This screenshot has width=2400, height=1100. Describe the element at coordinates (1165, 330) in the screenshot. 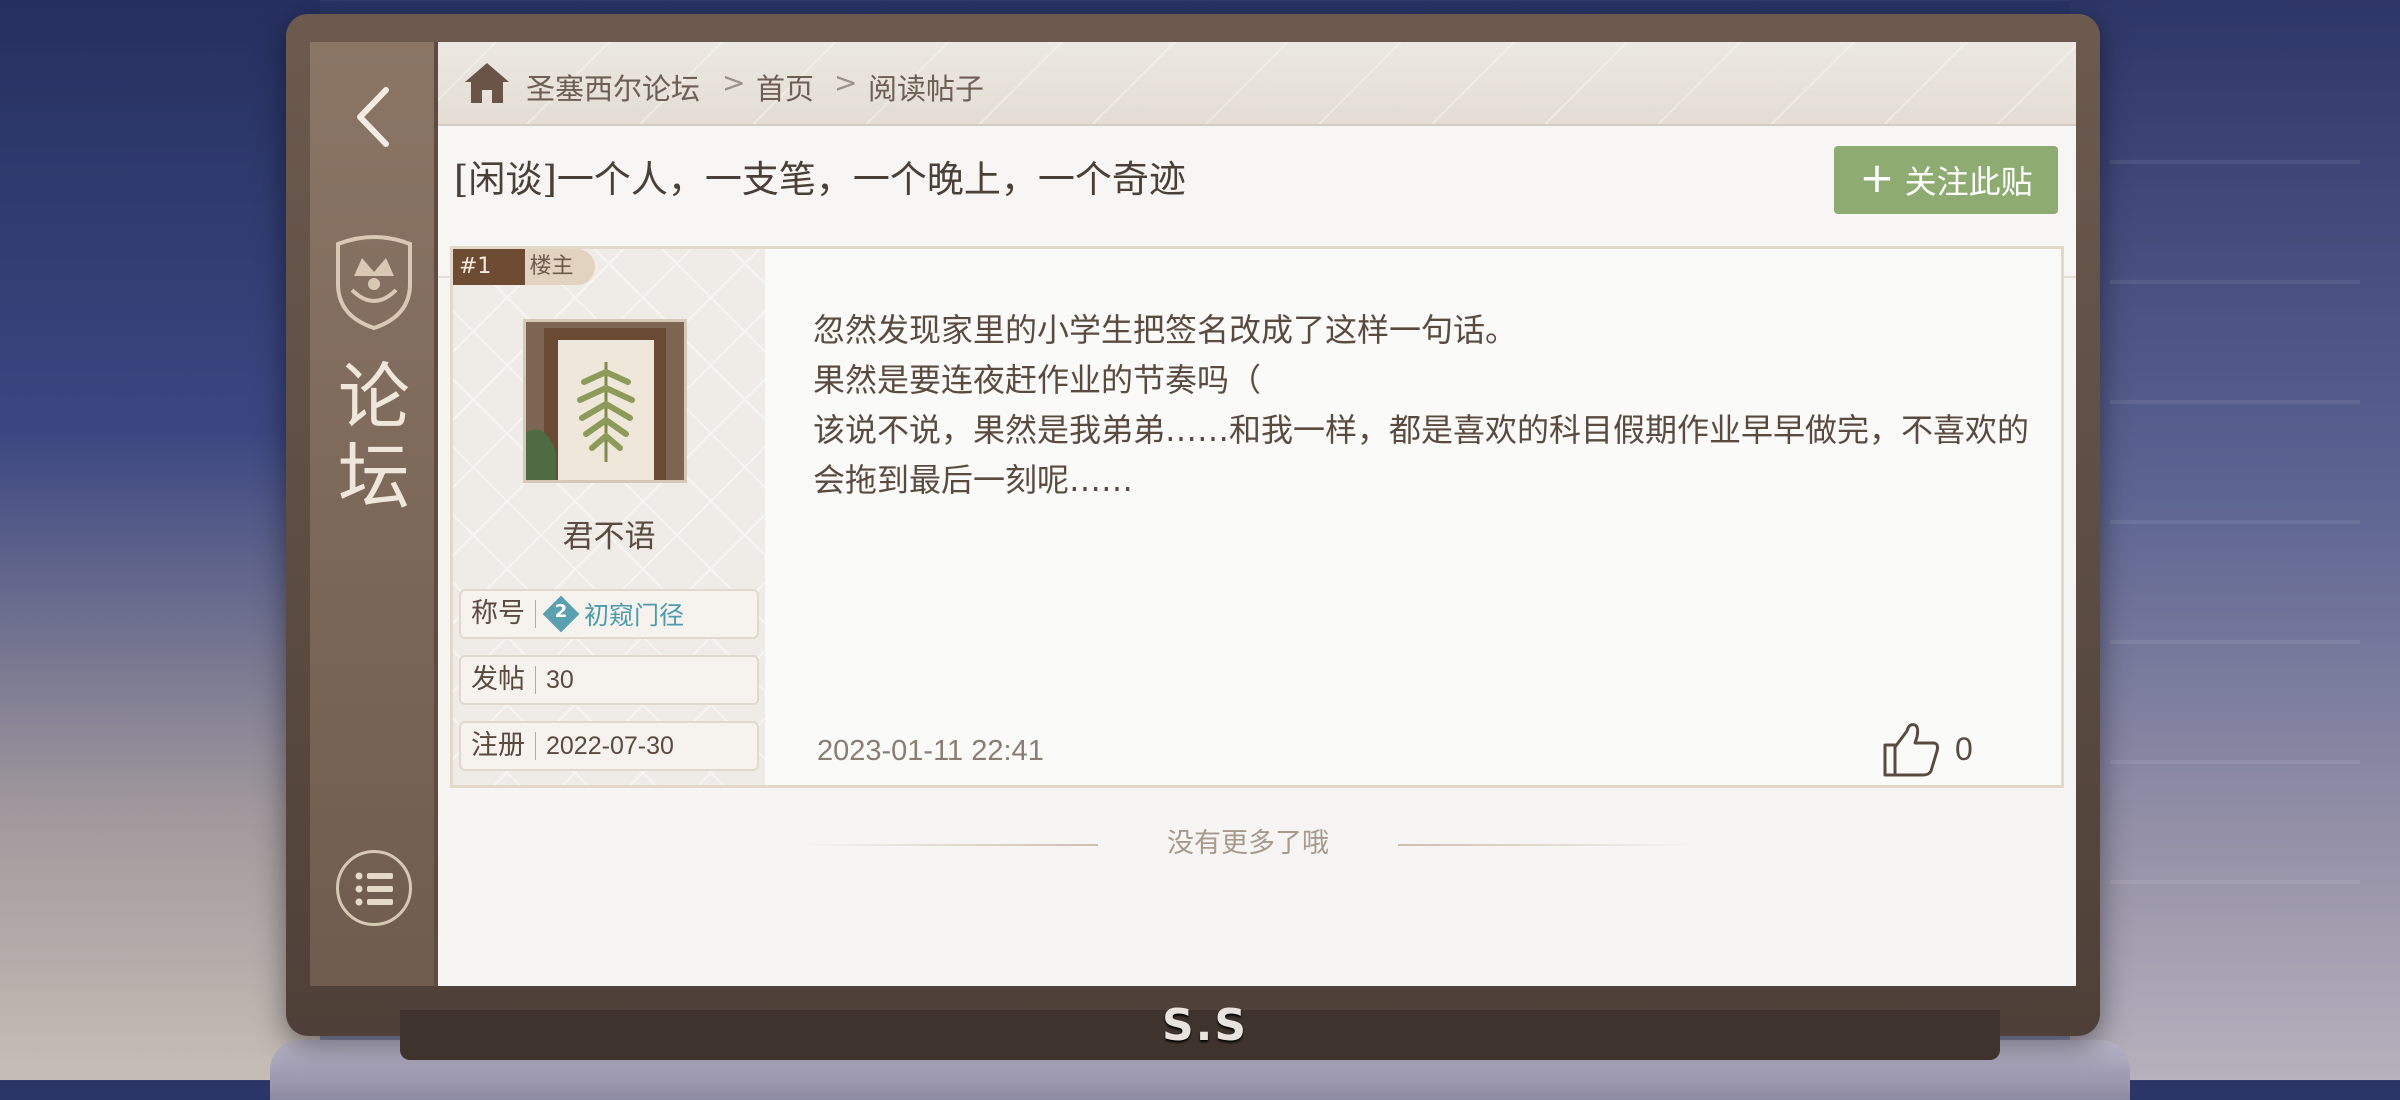

I see `post-paragraph: 忽然发现家里的小学生把签名改成了这样一句话。` at that location.